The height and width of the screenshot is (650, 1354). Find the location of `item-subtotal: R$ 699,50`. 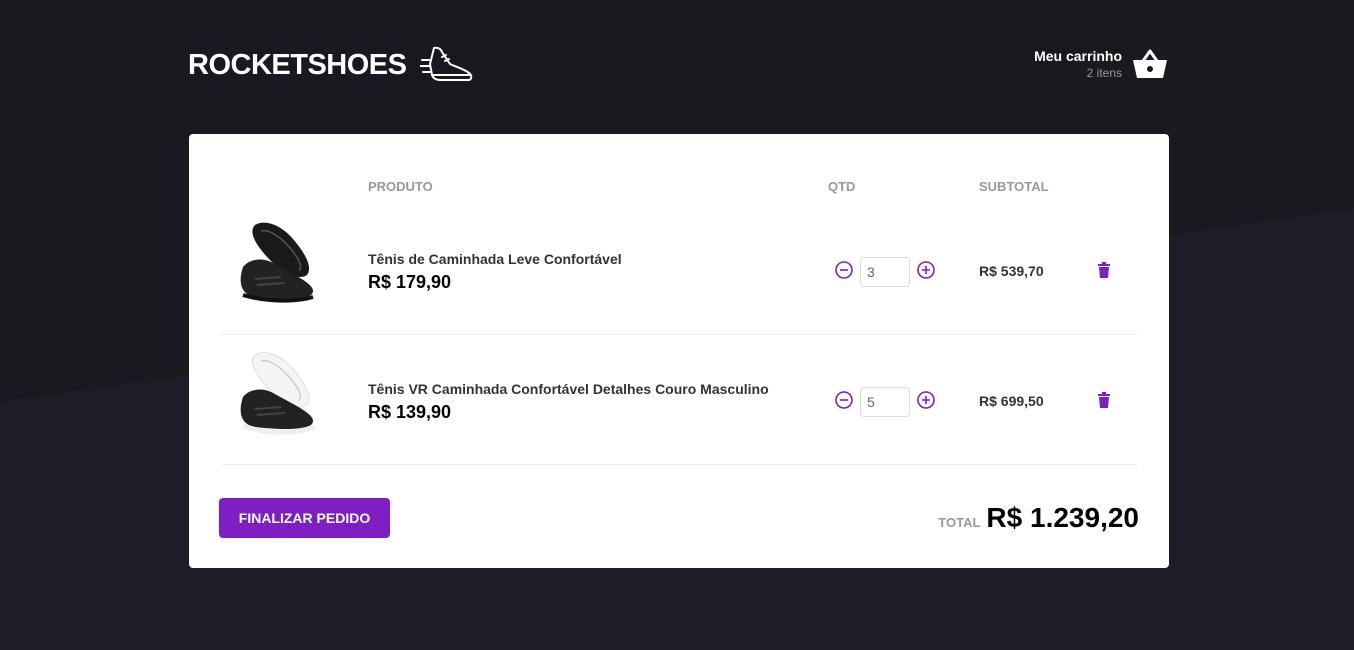

item-subtotal: R$ 699,50 is located at coordinates (1011, 401).